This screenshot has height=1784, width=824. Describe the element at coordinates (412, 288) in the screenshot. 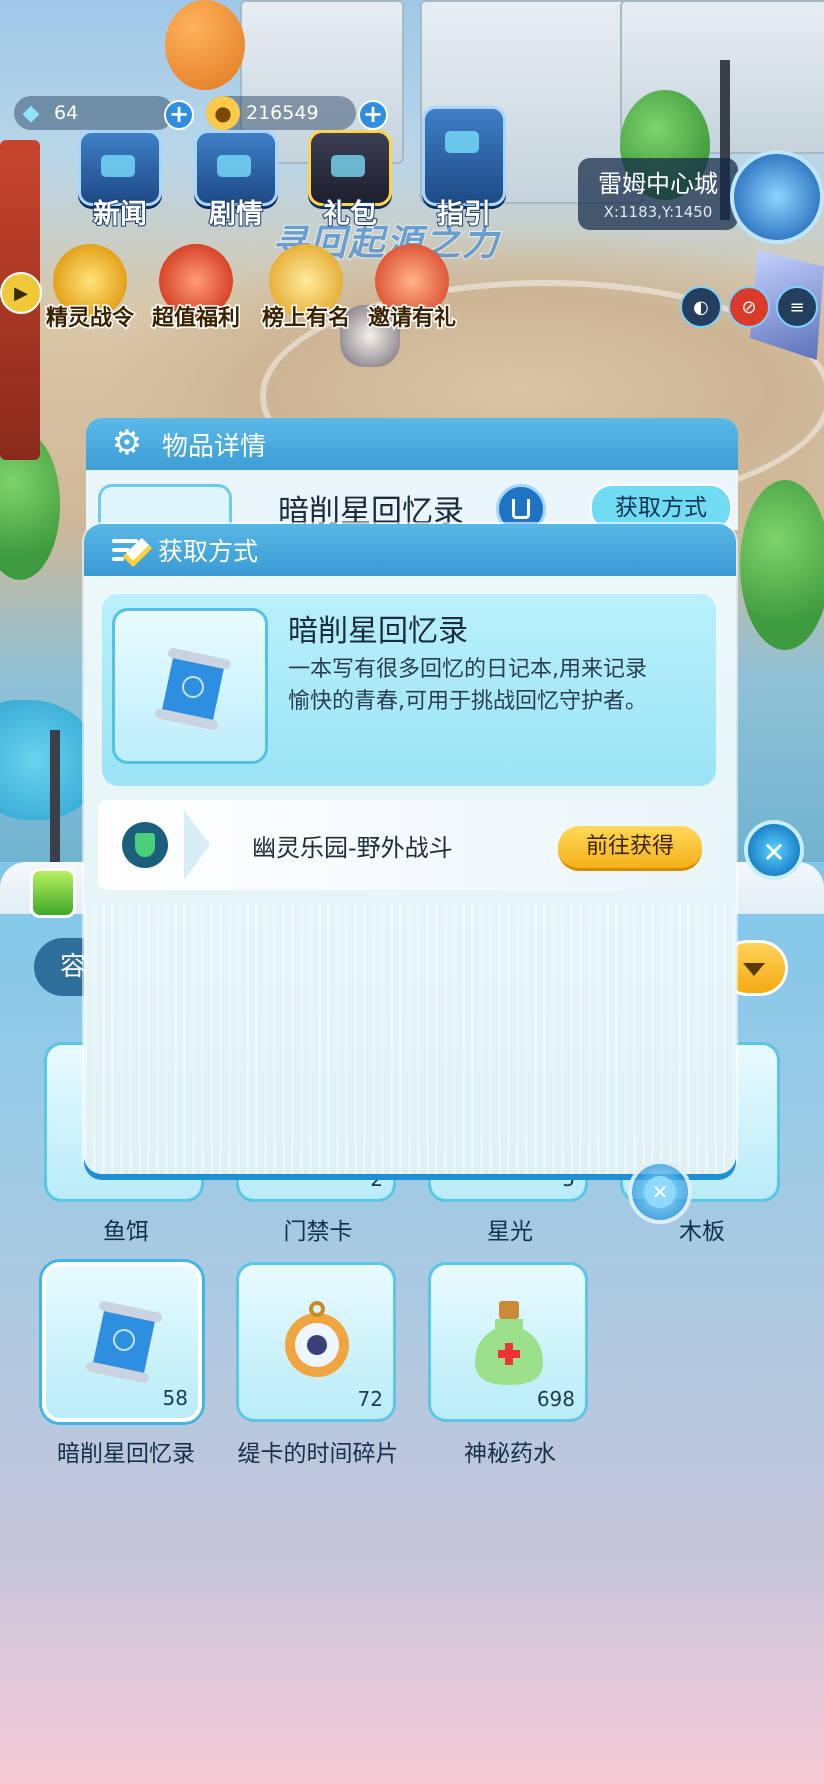

I see `invite-button: 邀请有礼` at that location.